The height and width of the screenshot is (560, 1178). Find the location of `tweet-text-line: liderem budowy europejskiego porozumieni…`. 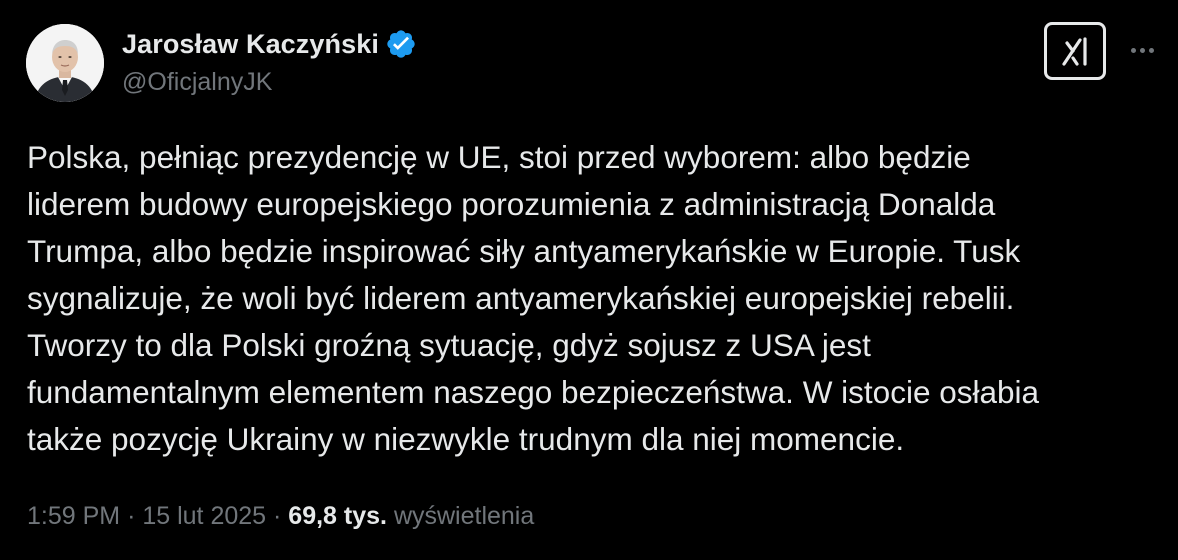

tweet-text-line: liderem budowy europejskiego porozumieni… is located at coordinates (511, 204).